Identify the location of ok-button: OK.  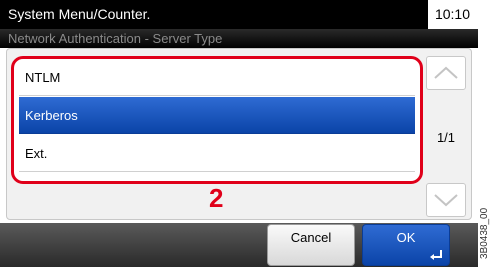
(406, 245).